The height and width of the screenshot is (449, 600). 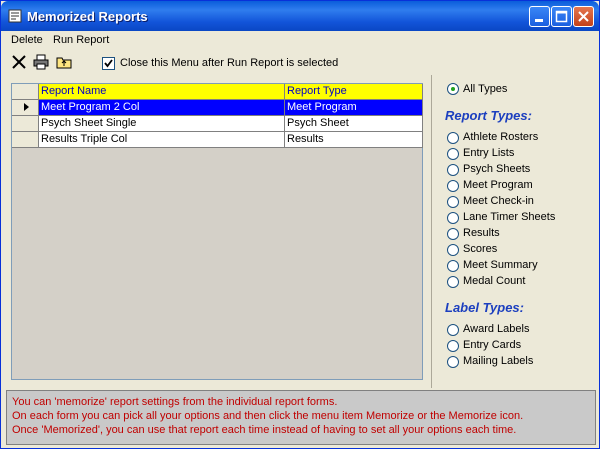 I want to click on report-type-cell: Results, so click(x=354, y=140).